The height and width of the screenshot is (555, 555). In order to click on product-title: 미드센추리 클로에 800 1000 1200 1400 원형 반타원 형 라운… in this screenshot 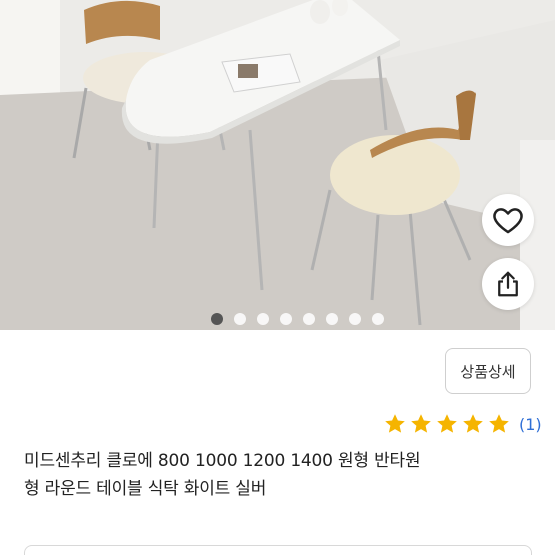, I will do `click(222, 475)`.